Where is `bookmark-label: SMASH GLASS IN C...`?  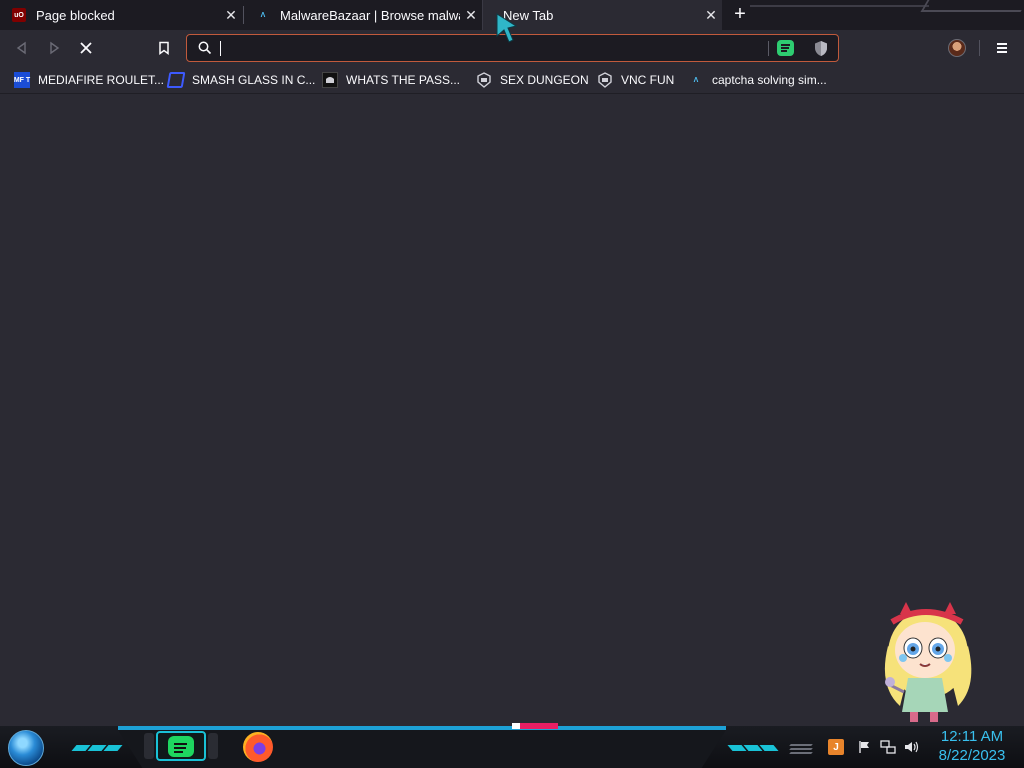
bookmark-label: SMASH GLASS IN C... is located at coordinates (254, 80).